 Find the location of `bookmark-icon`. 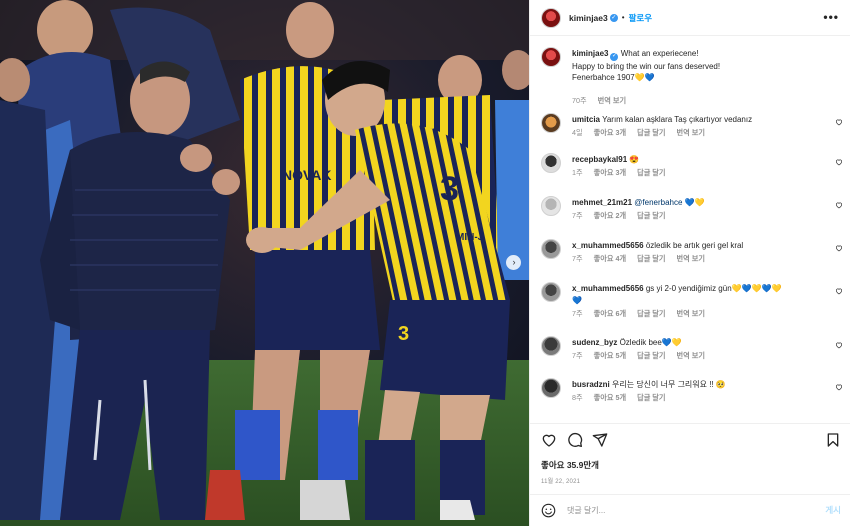

bookmark-icon is located at coordinates (833, 440).